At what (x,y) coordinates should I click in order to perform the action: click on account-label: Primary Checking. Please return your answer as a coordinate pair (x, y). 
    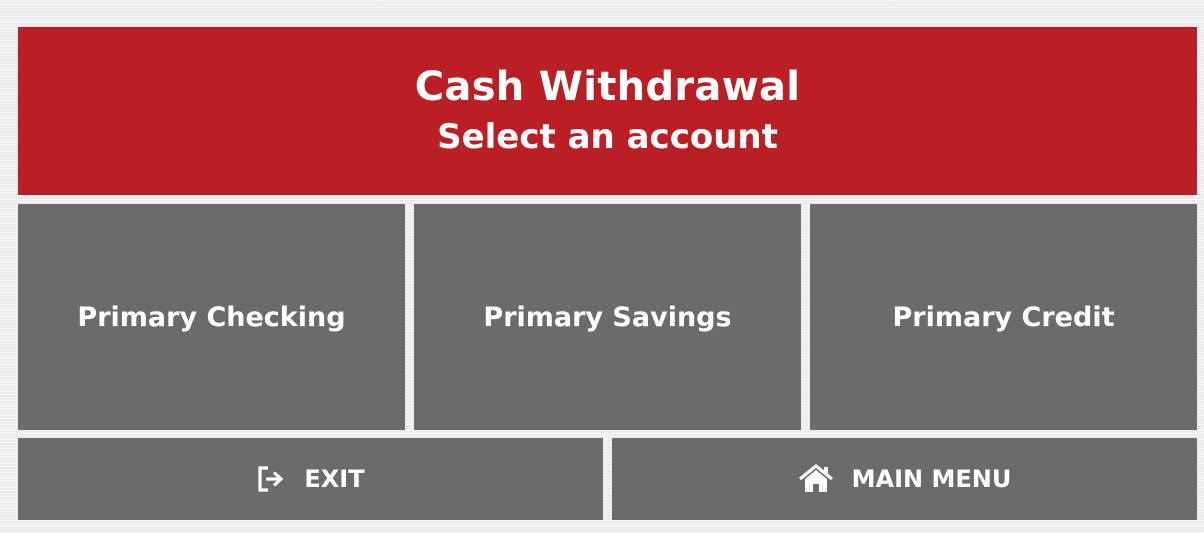
    Looking at the image, I should click on (211, 317).